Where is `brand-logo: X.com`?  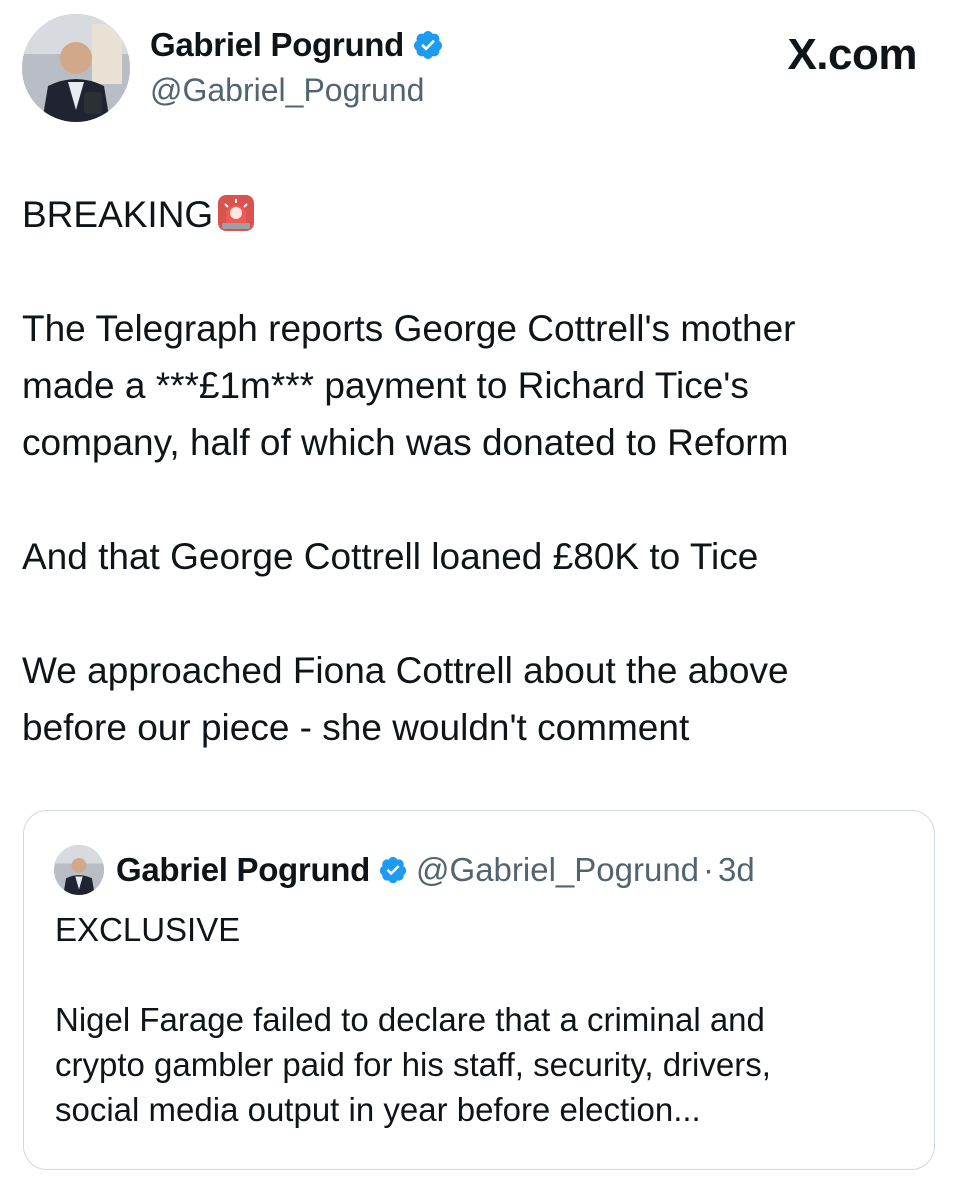
brand-logo: X.com is located at coordinates (852, 54).